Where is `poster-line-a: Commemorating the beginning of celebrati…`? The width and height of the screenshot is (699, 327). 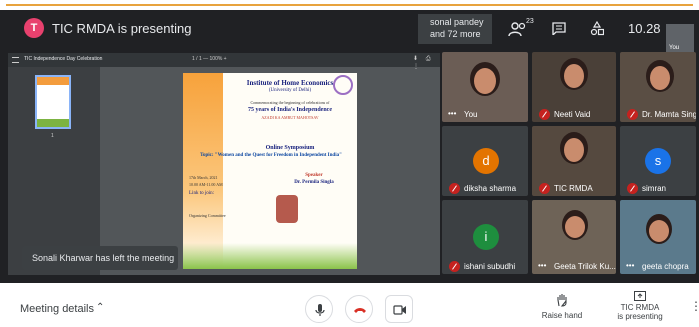 poster-line-a: Commemorating the beginning of celebrati… is located at coordinates (290, 102).